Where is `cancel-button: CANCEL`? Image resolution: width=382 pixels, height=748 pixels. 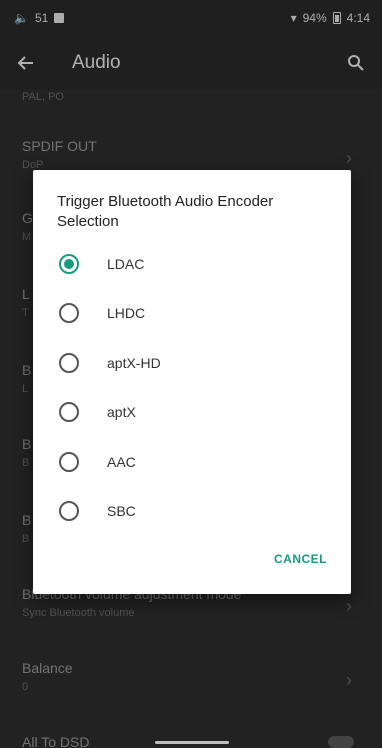
cancel-button: CANCEL is located at coordinates (300, 559).